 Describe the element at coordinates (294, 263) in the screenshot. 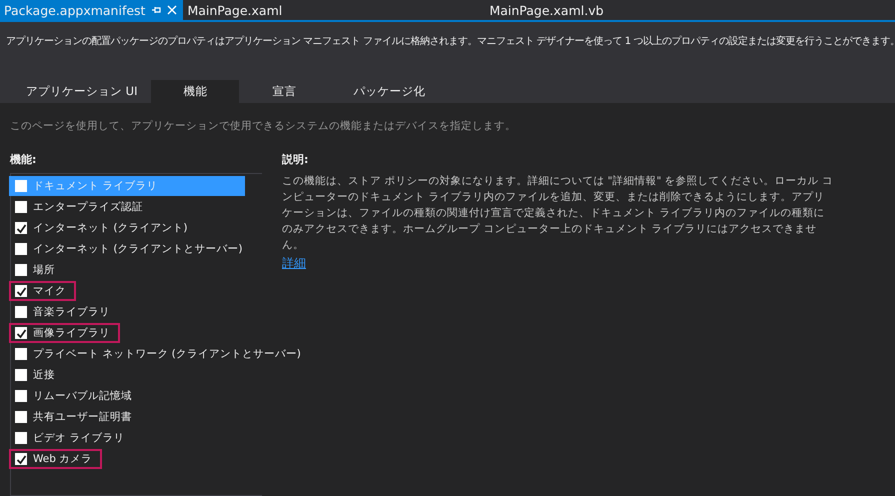

I see `details-link: 詳細` at that location.